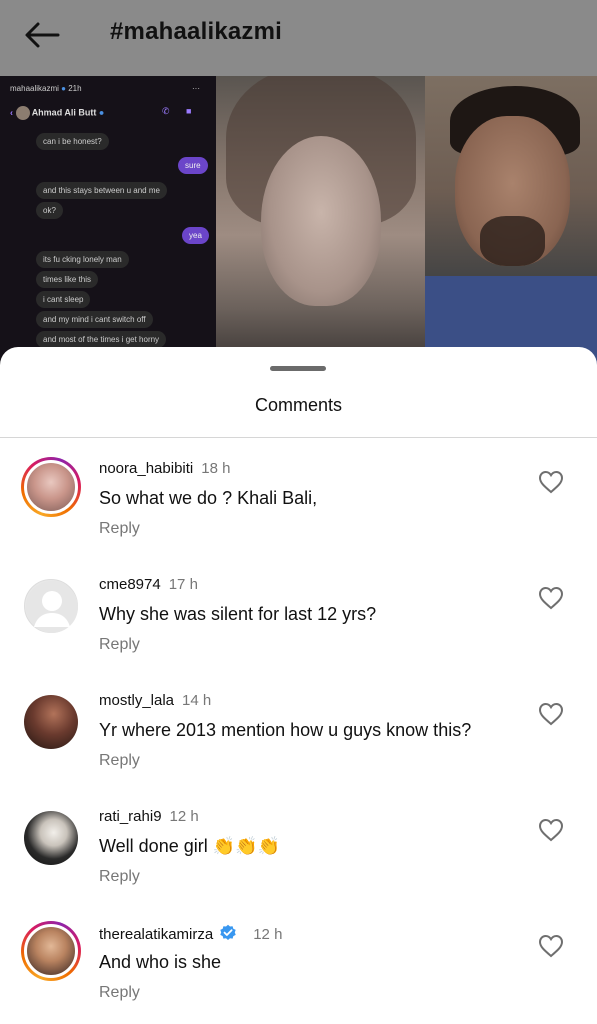 This screenshot has width=597, height=1024. I want to click on sheet-drag-handle, so click(298, 368).